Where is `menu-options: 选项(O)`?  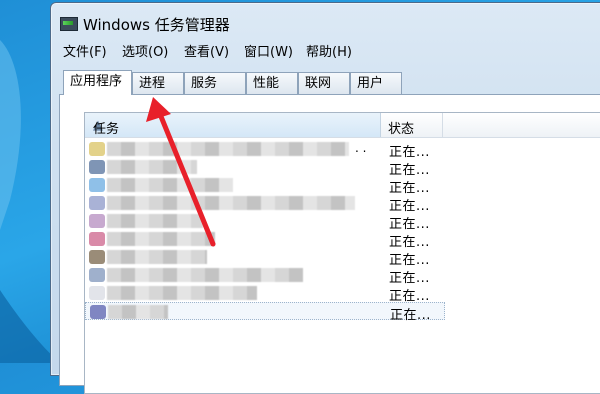
menu-options: 选项(O) is located at coordinates (145, 53).